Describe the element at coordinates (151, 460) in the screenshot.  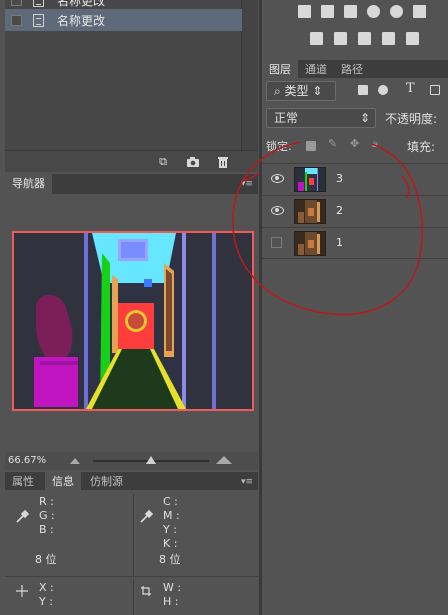
I see `zoom-slider-thumb` at that location.